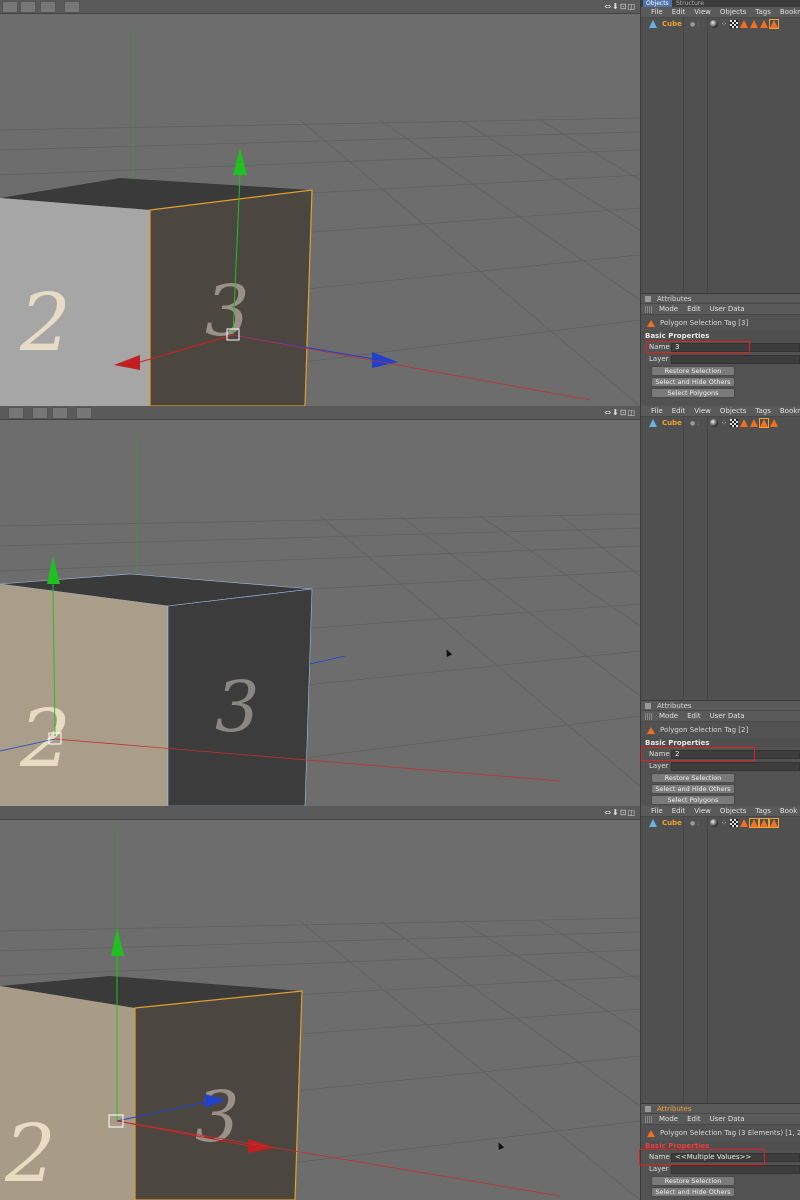 The image size is (800, 1200). What do you see at coordinates (735, 754) in the screenshot?
I see `name-field: 2` at bounding box center [735, 754].